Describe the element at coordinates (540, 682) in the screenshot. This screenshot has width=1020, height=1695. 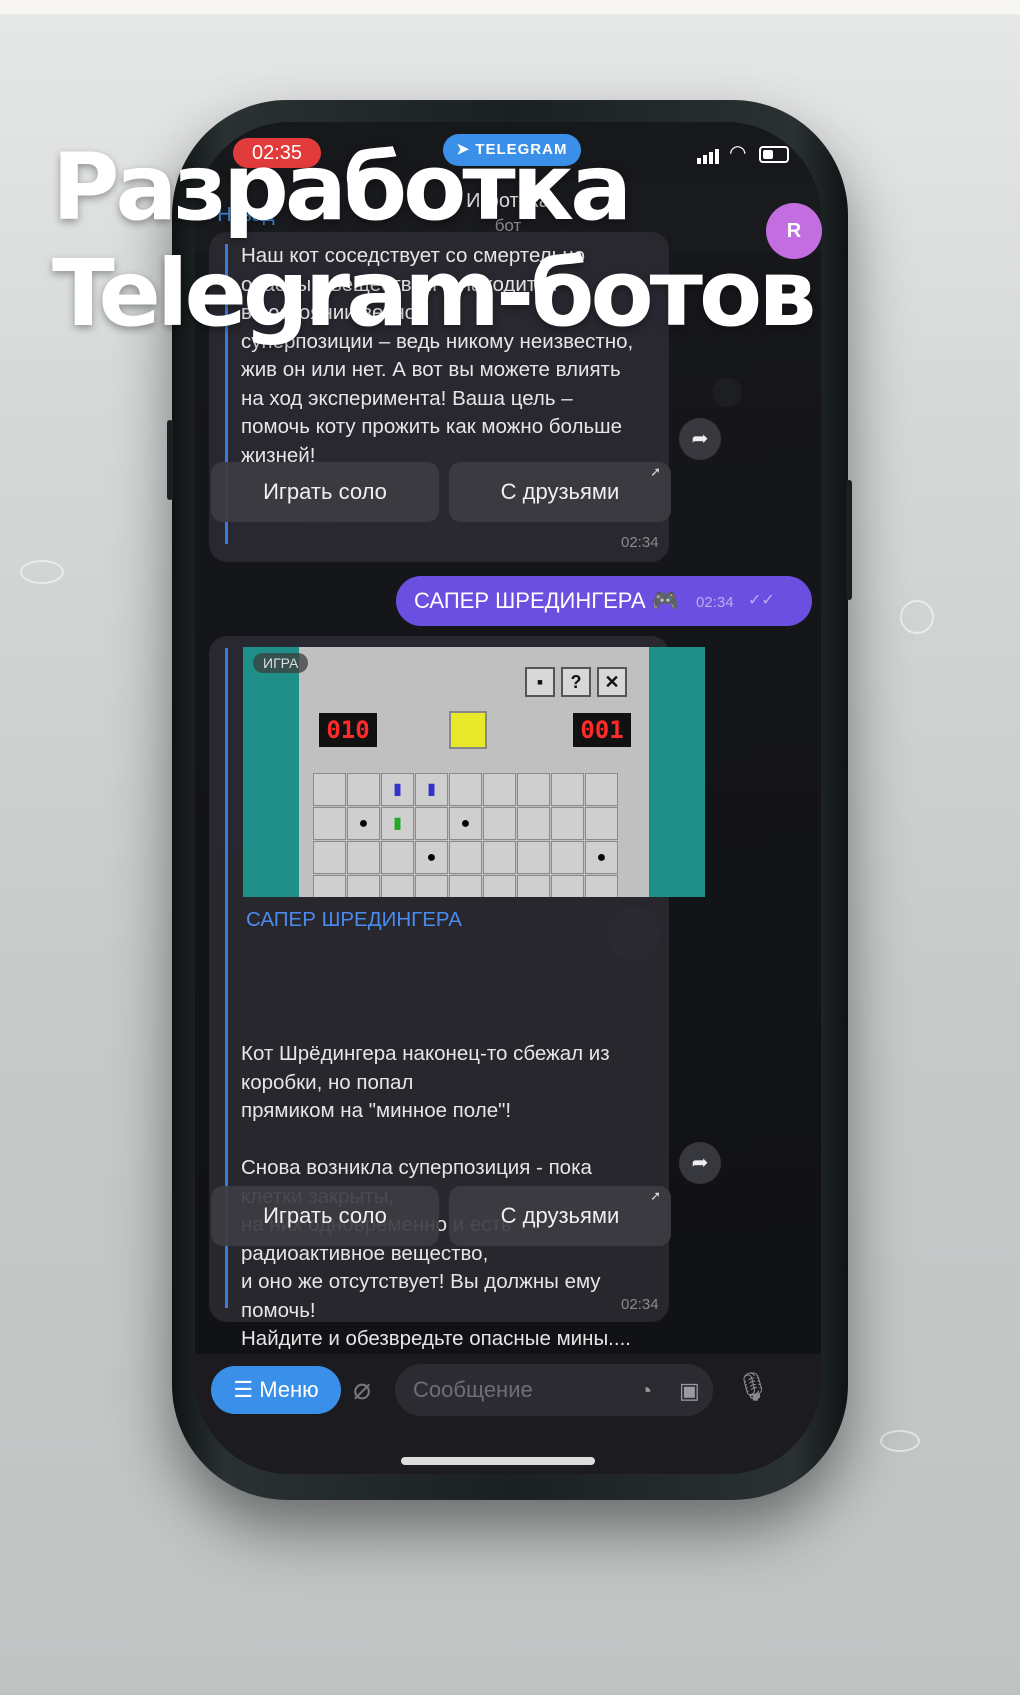
I see `window-minimize-icon: ▪` at that location.